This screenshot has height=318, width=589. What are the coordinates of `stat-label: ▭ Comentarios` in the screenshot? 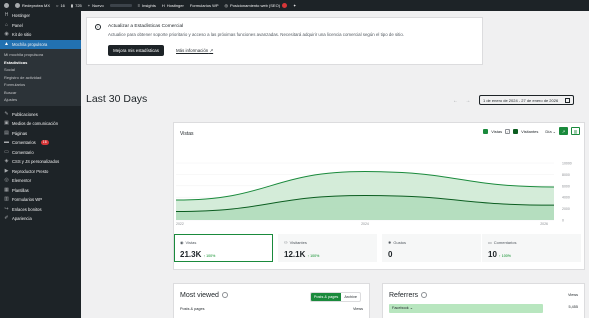 It's located at (502, 242).